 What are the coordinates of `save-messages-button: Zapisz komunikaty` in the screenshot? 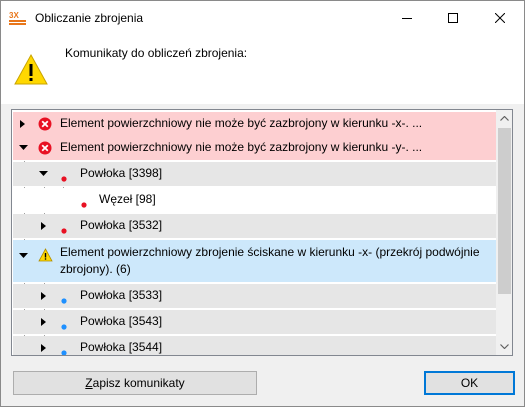 It's located at (135, 383).